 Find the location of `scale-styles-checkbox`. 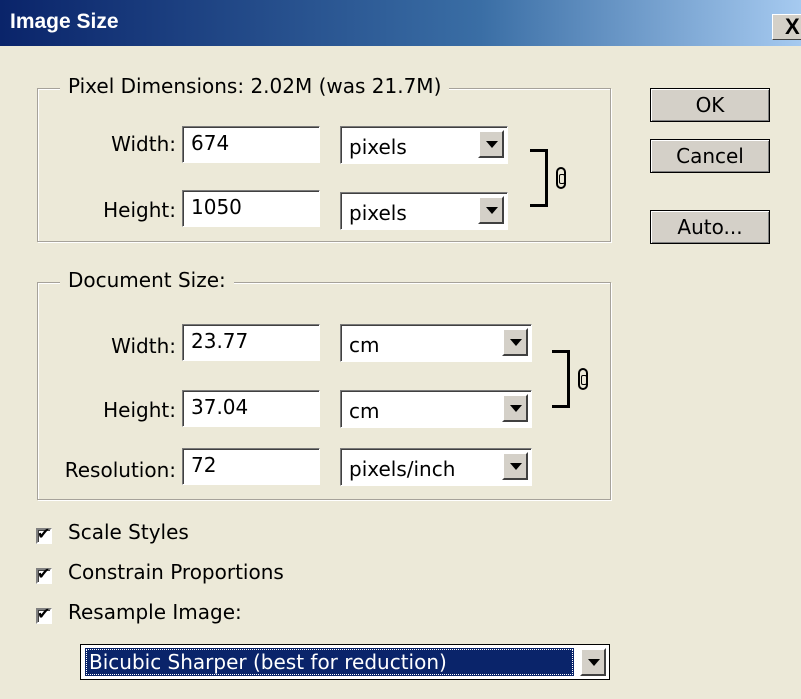

scale-styles-checkbox is located at coordinates (44, 534).